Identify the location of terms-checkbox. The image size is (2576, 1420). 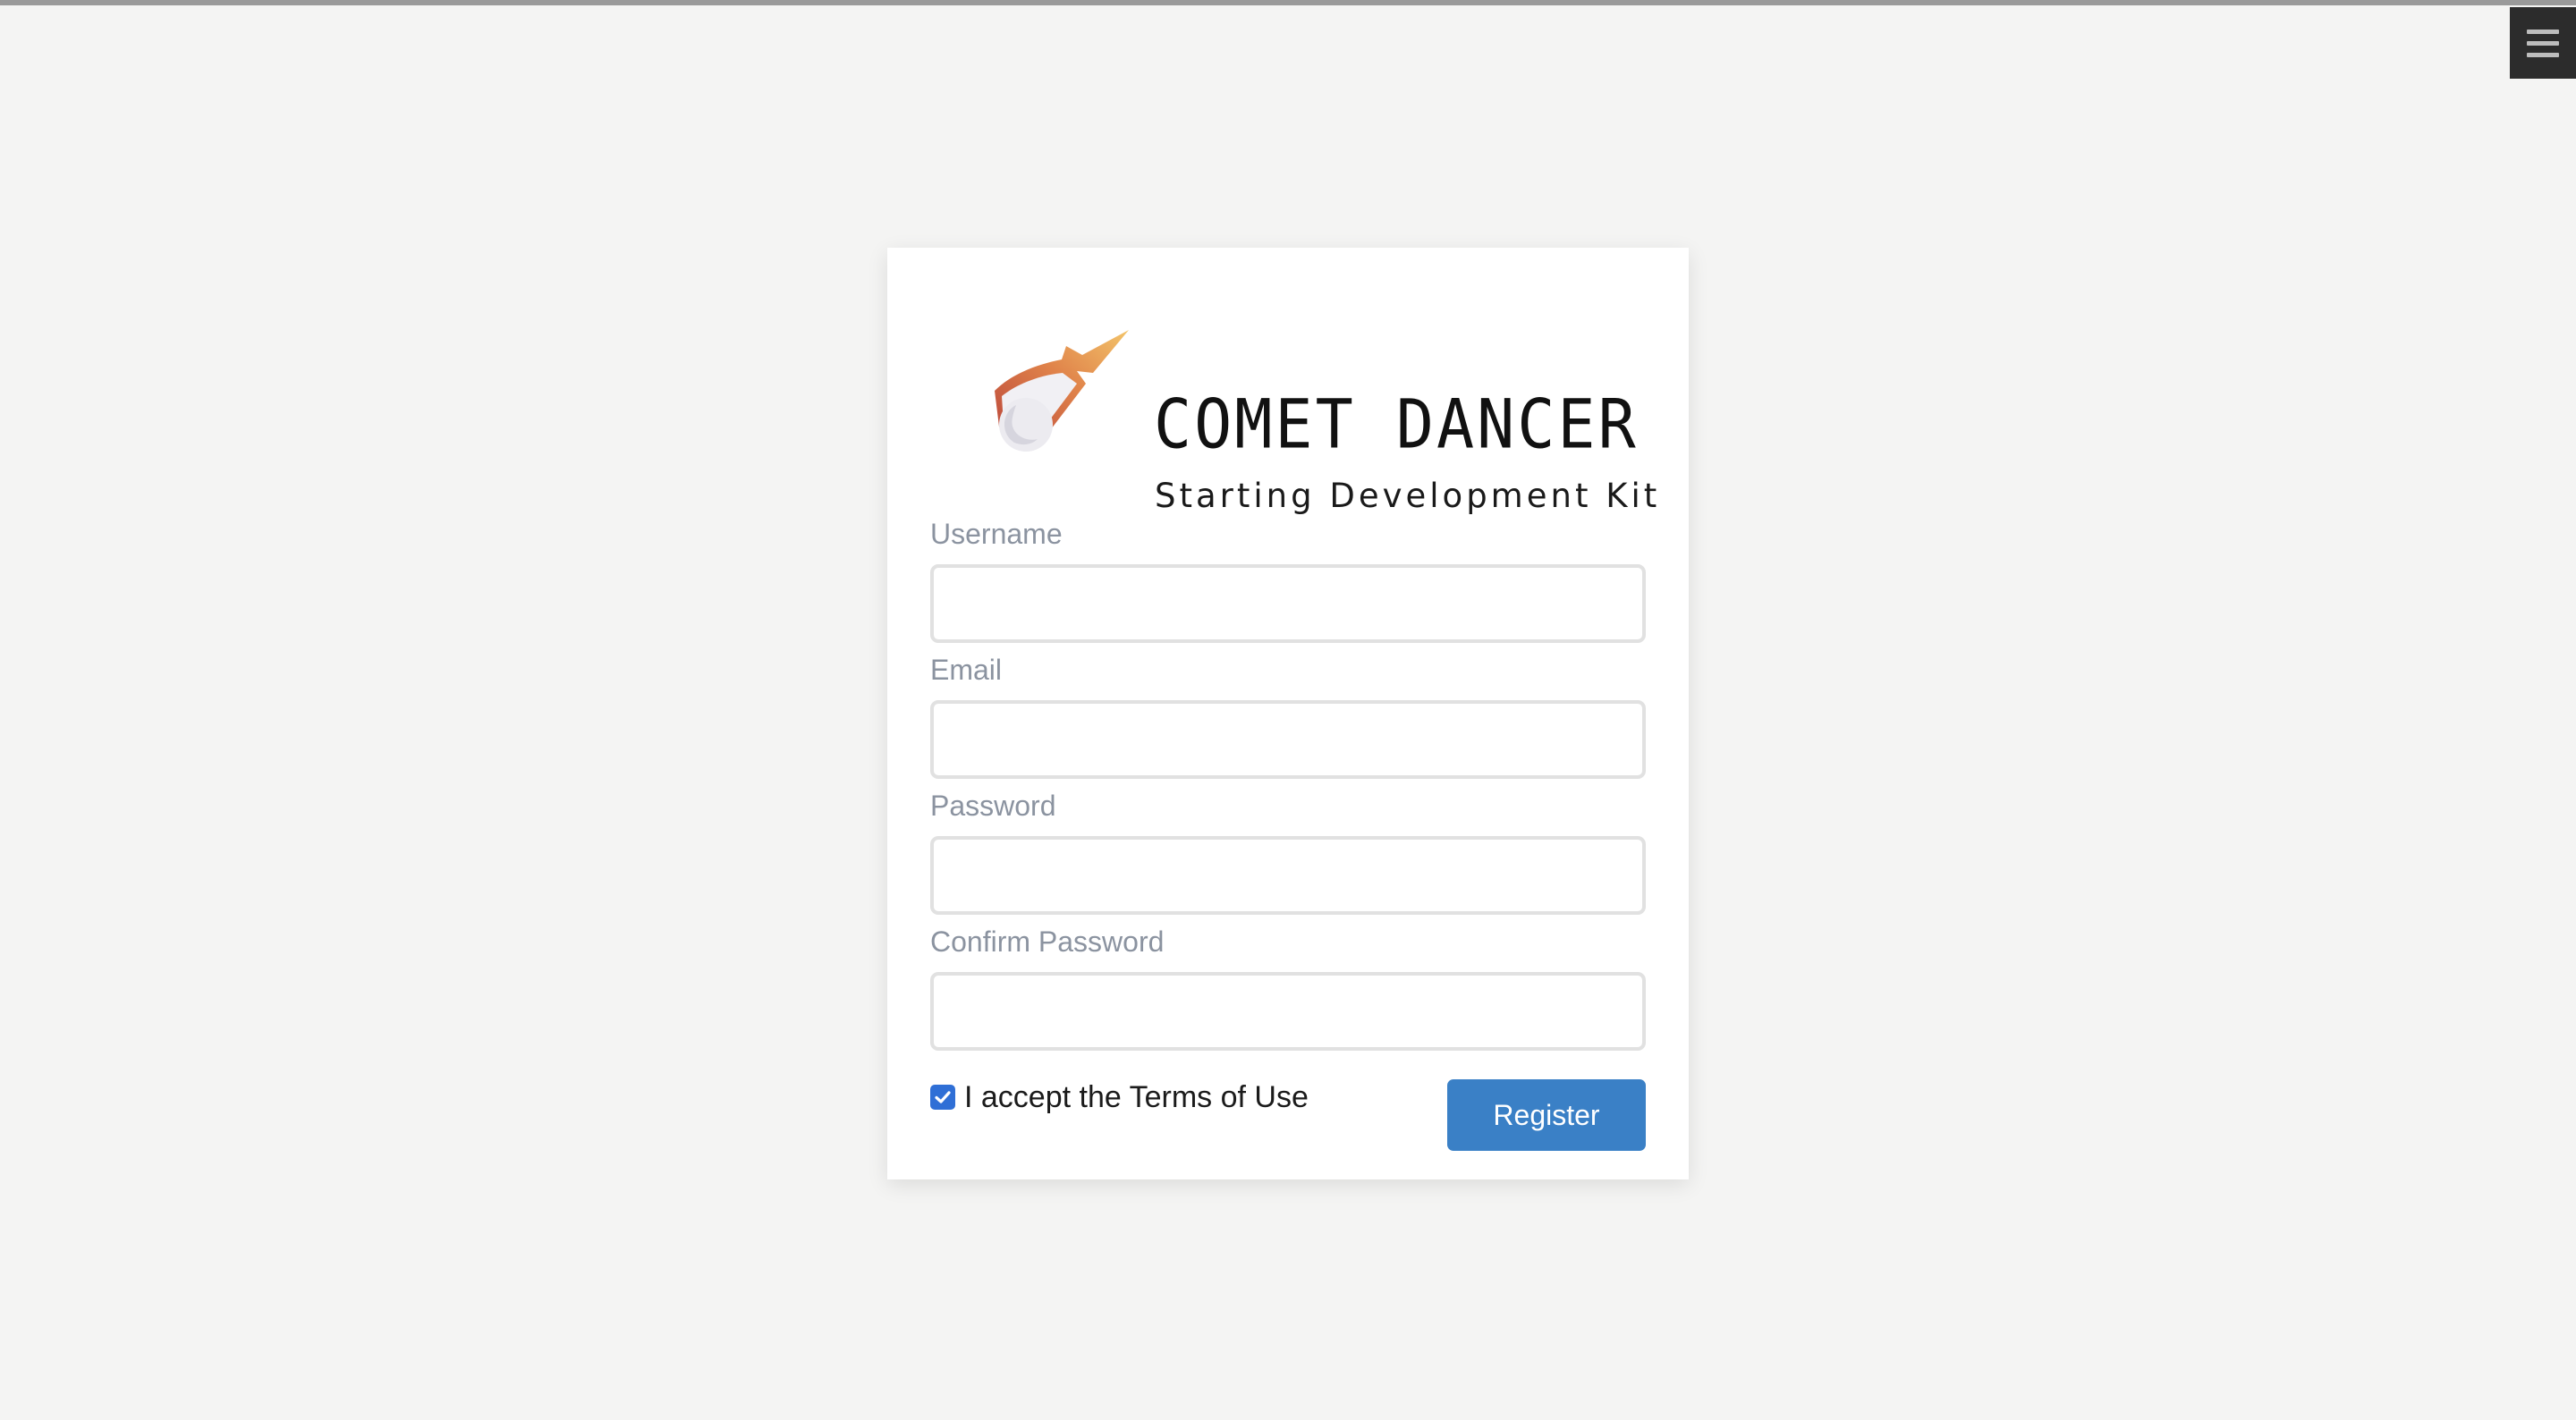
(942, 1097).